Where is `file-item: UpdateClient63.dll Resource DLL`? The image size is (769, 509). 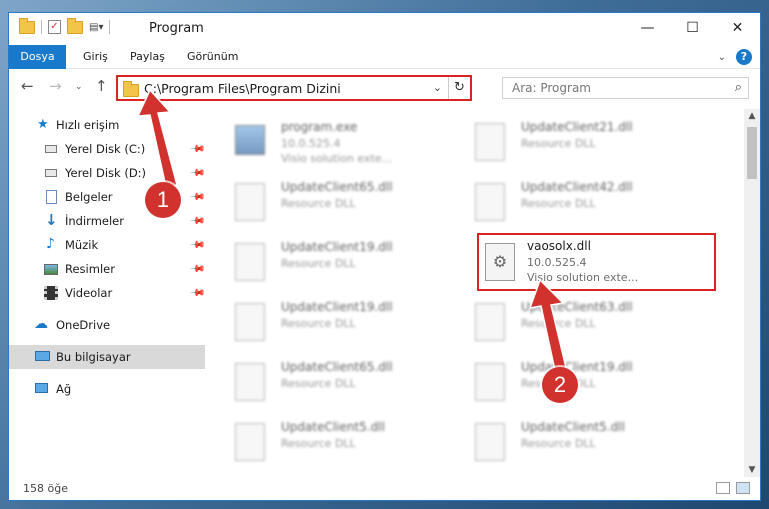
file-item: UpdateClient63.dll Resource DLL is located at coordinates (560, 321).